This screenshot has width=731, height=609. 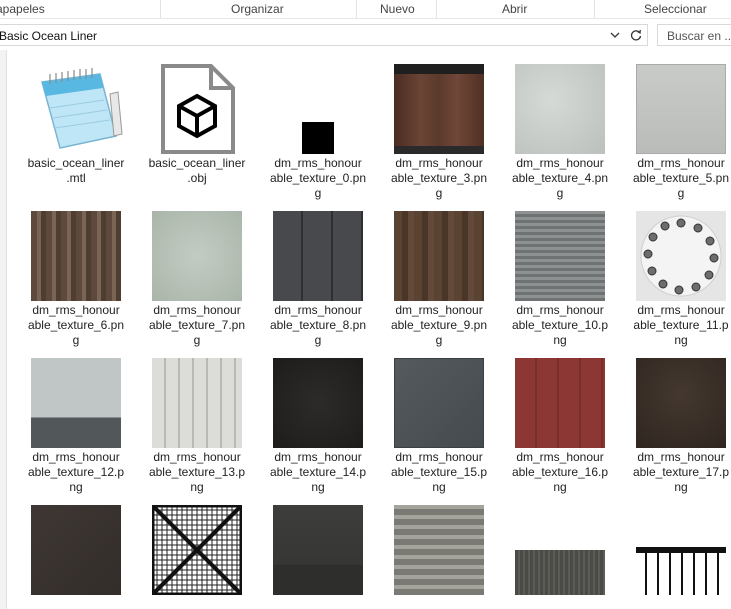 I want to click on refresh-icon, so click(x=636, y=35).